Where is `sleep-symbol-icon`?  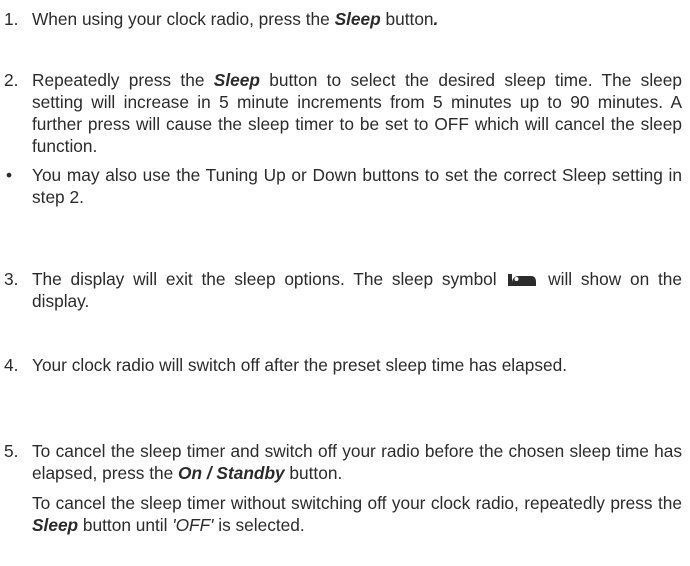 sleep-symbol-icon is located at coordinates (522, 280).